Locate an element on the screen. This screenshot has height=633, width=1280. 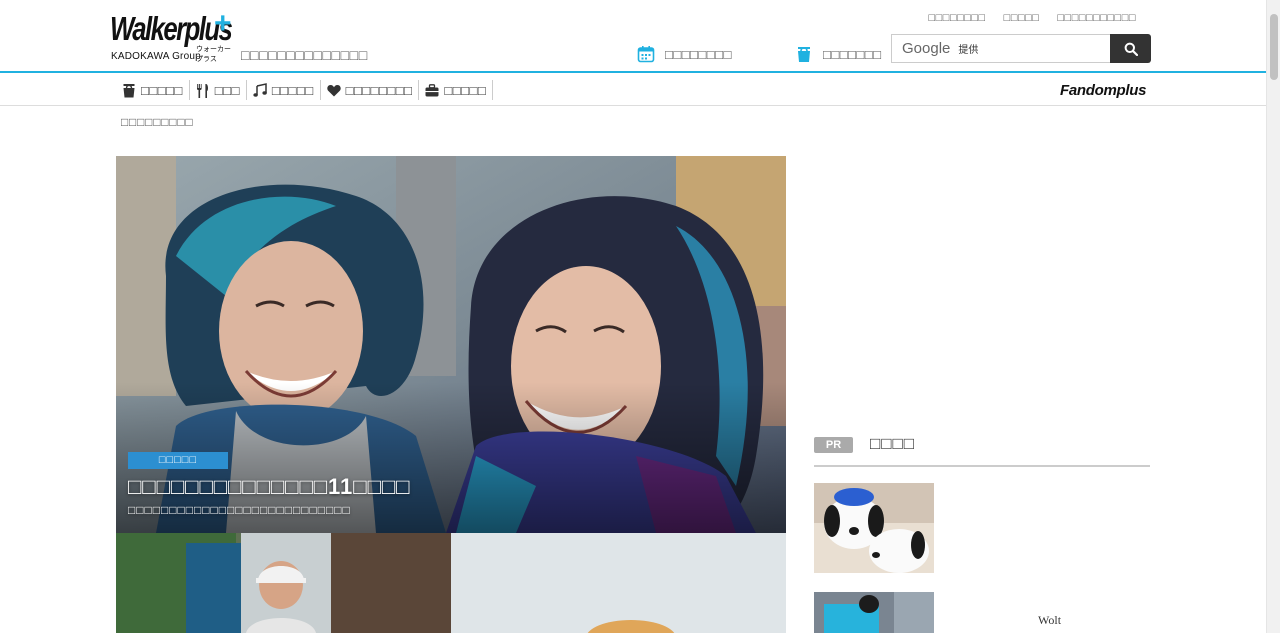
page-scrollbar is located at coordinates (1273, 316).